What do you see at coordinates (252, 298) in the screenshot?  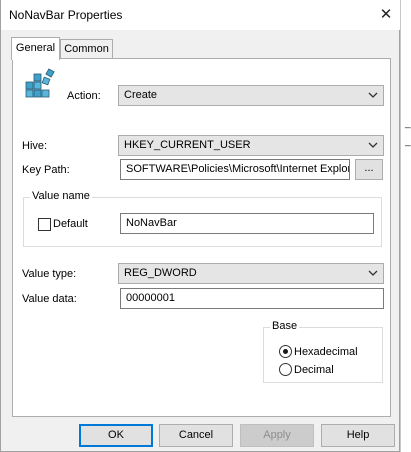 I see `value-data-input: 00000001` at bounding box center [252, 298].